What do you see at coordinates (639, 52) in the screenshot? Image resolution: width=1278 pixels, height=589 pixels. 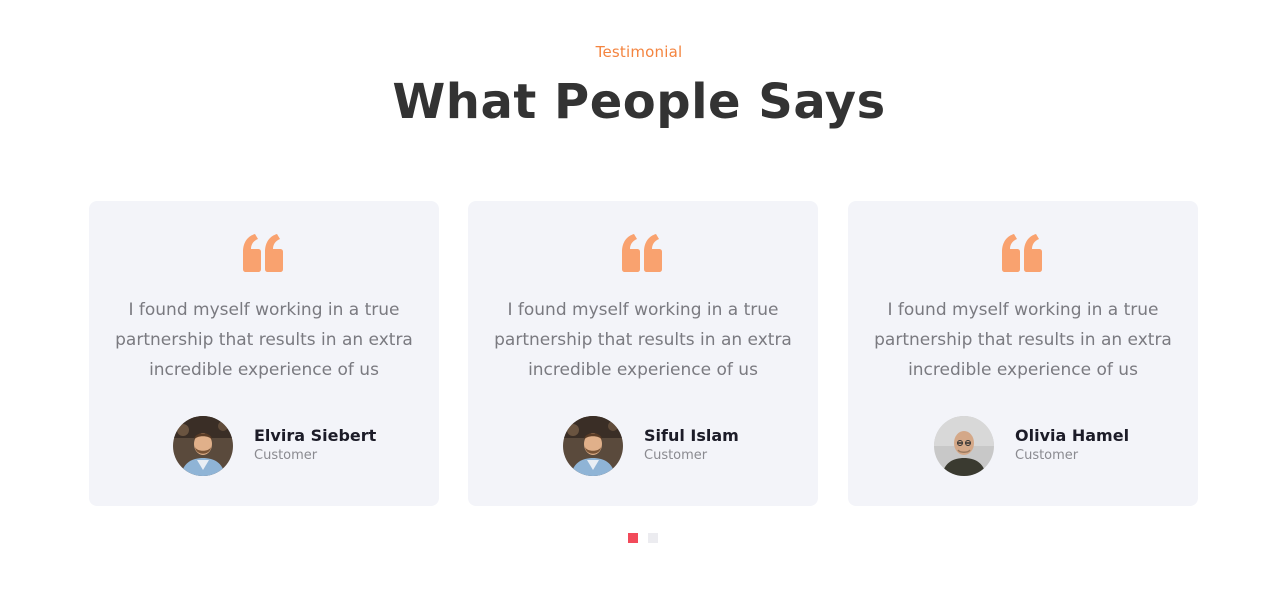 I see `section-eyebrow: Testimonial` at bounding box center [639, 52].